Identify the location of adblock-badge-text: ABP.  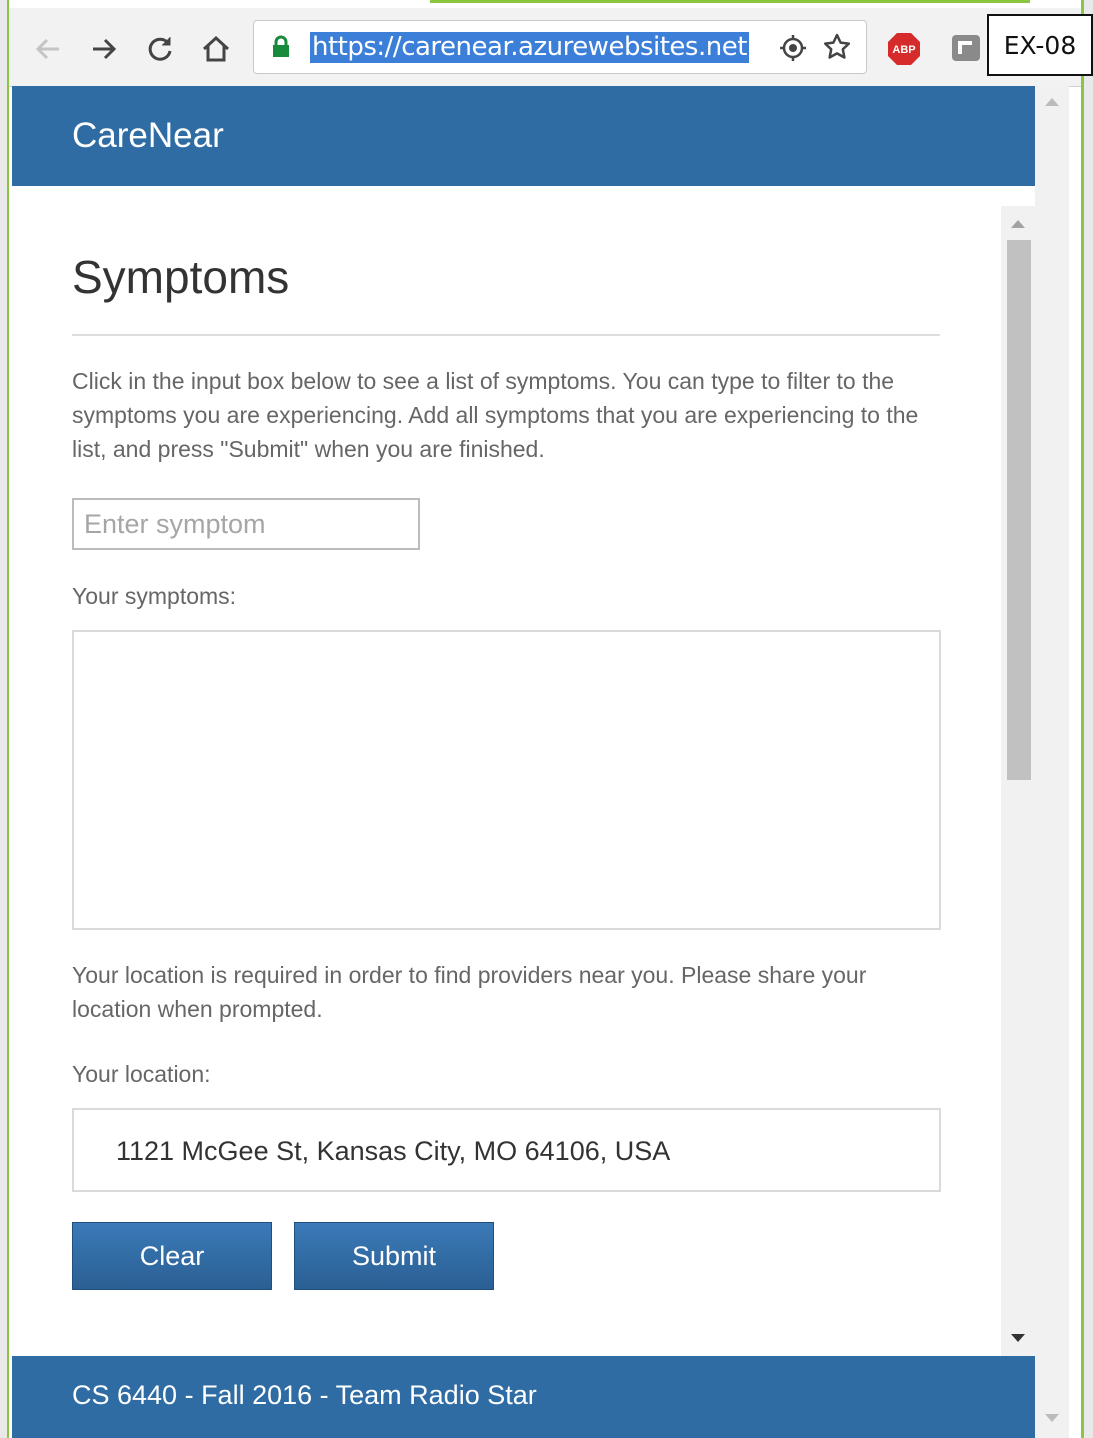
(903, 50).